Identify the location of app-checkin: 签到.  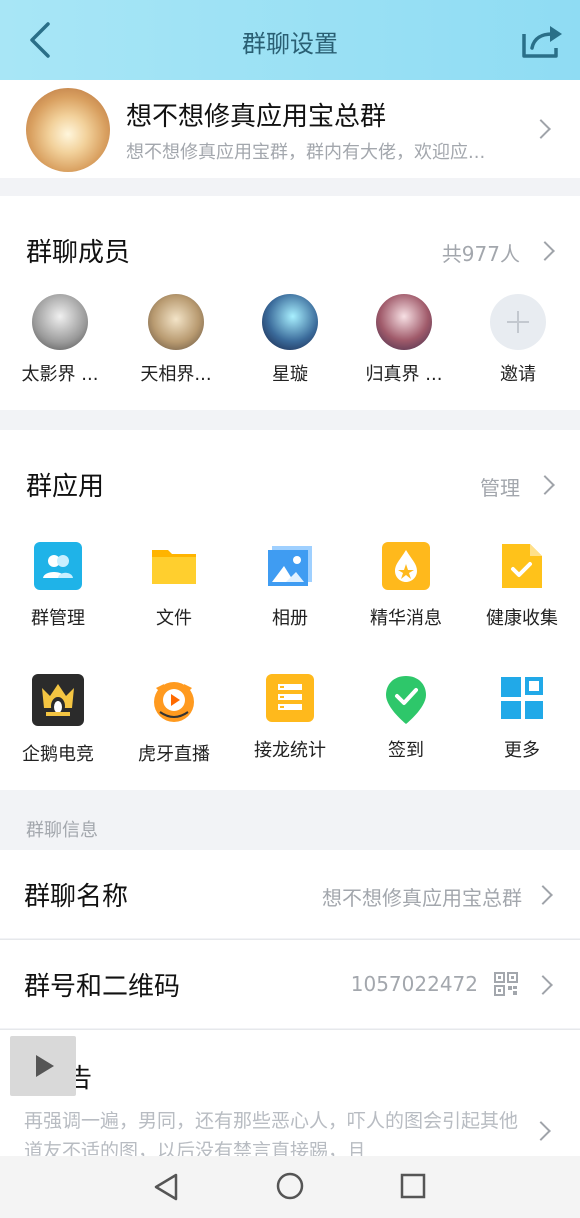
(406, 718).